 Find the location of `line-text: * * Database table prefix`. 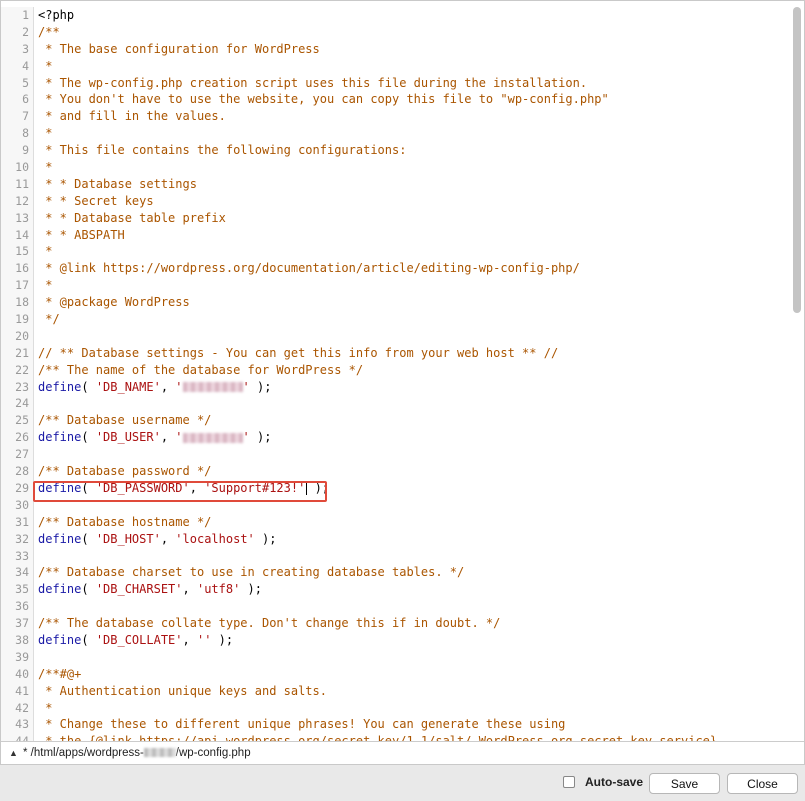

line-text: * * Database table prefix is located at coordinates (132, 218).